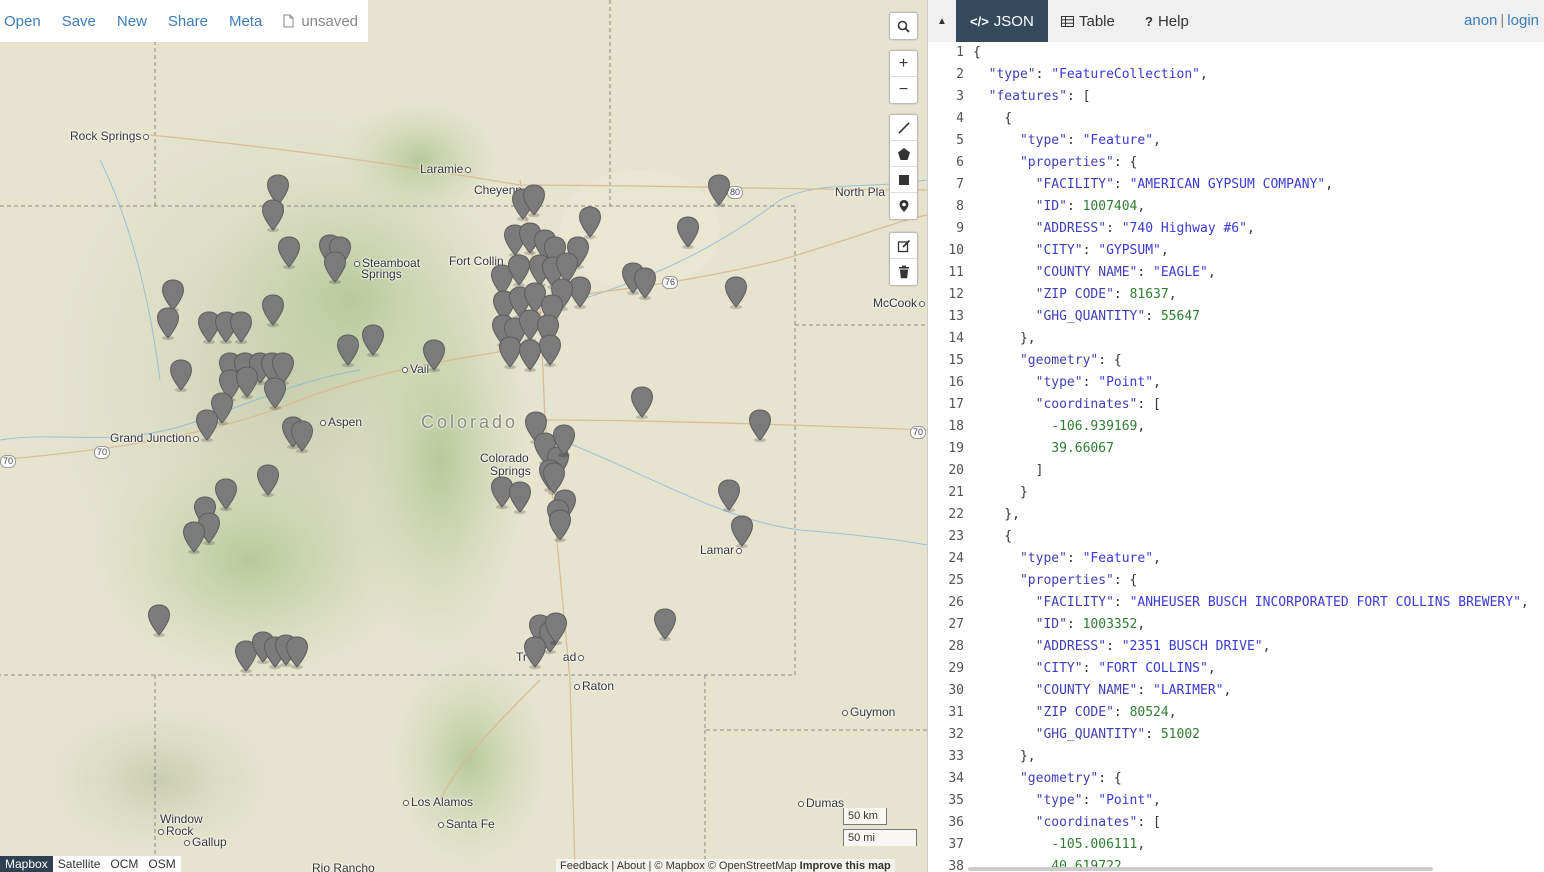  Describe the element at coordinates (1167, 21) in the screenshot. I see `tab-help: ? Help` at that location.